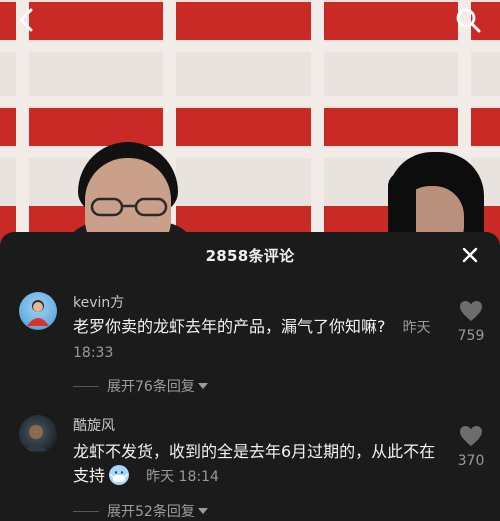 Image resolution: width=500 pixels, height=521 pixels. Describe the element at coordinates (257, 340) in the screenshot. I see `comment-text: 老罗你卖的龙虾去年的产品，漏气了你知嘛? 昨天 18:33` at that location.